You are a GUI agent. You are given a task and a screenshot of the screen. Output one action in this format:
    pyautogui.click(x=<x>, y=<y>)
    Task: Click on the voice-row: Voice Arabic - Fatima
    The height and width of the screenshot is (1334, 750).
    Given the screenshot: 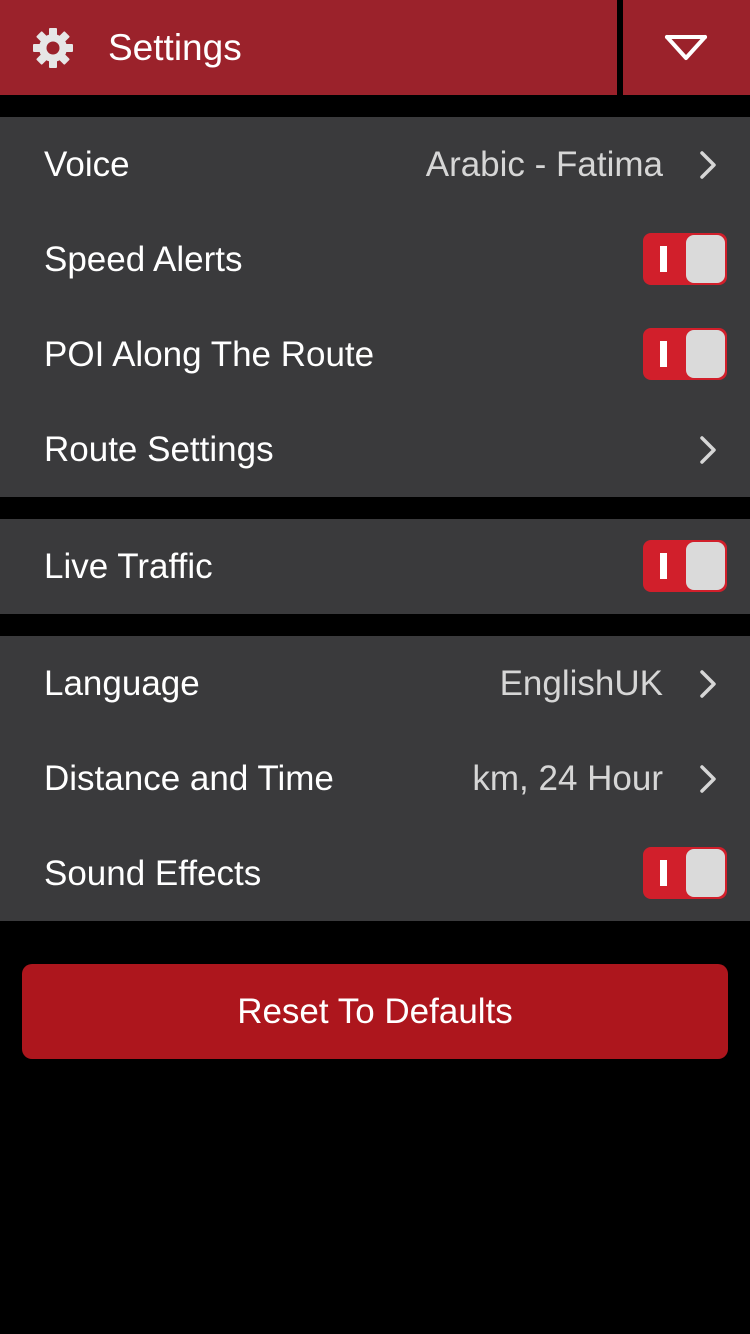 What is the action you would take?
    pyautogui.click(x=375, y=164)
    